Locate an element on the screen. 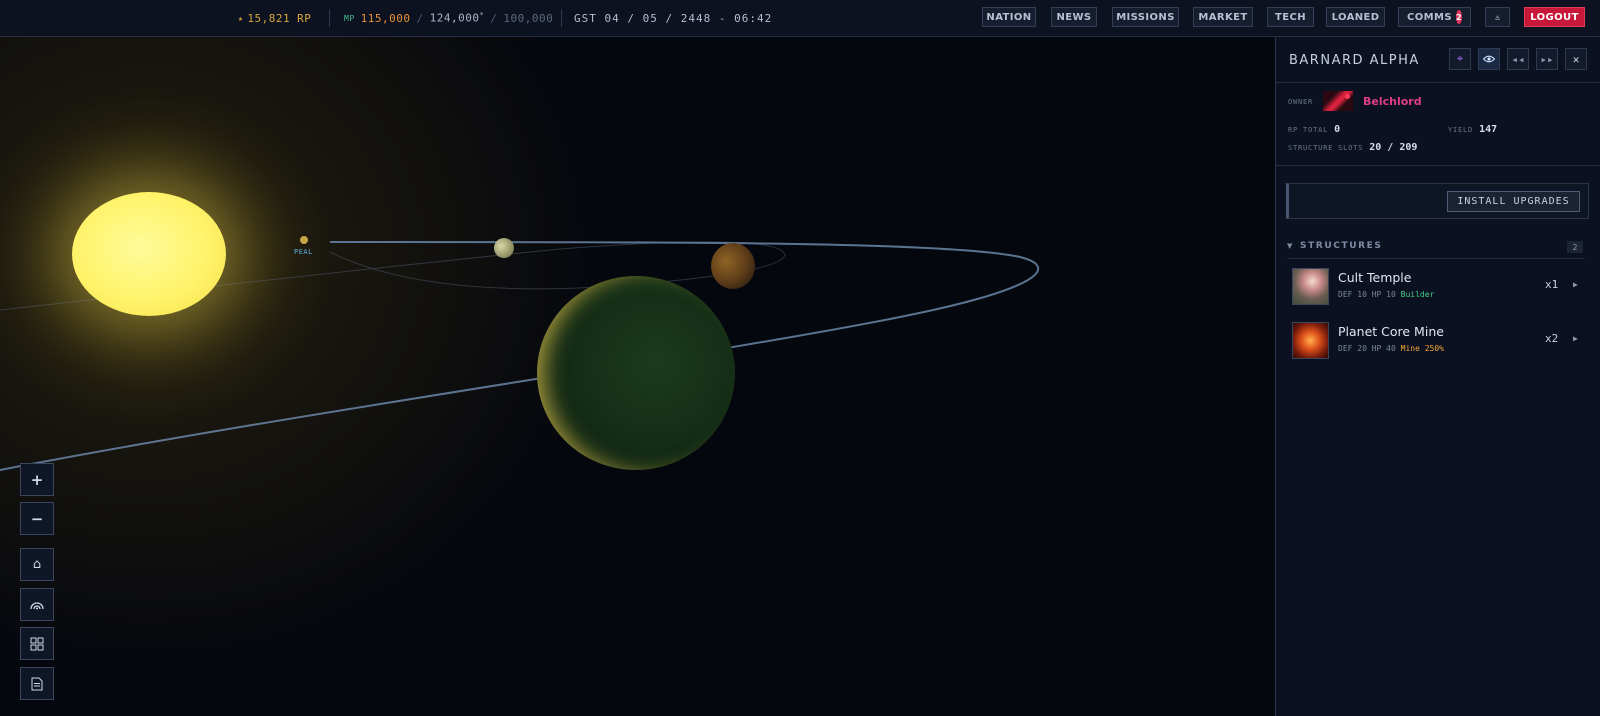  home-button: ⌂ is located at coordinates (37, 564).